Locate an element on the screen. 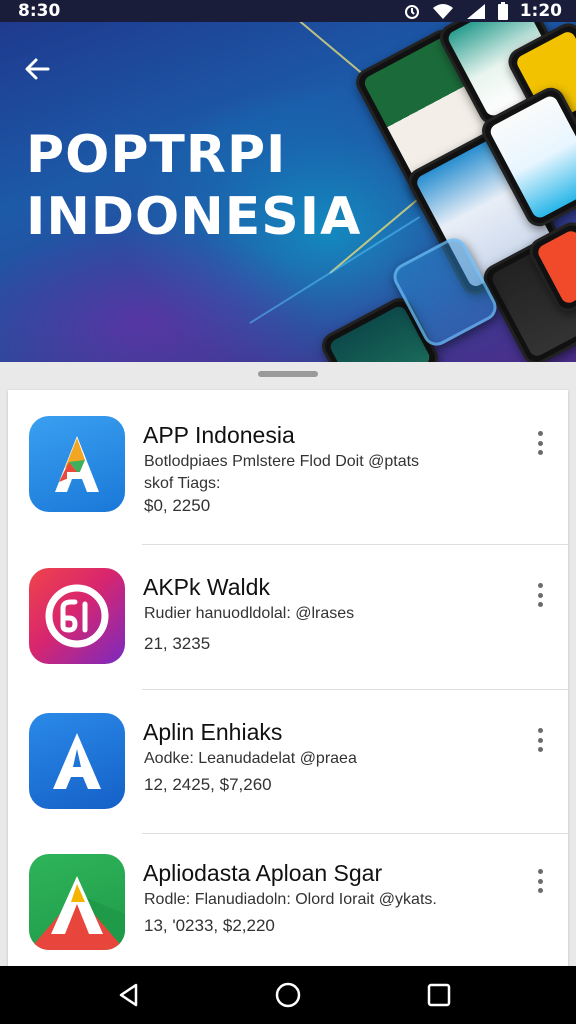  app-stats: 13, '0233, $2,220 is located at coordinates (209, 925).